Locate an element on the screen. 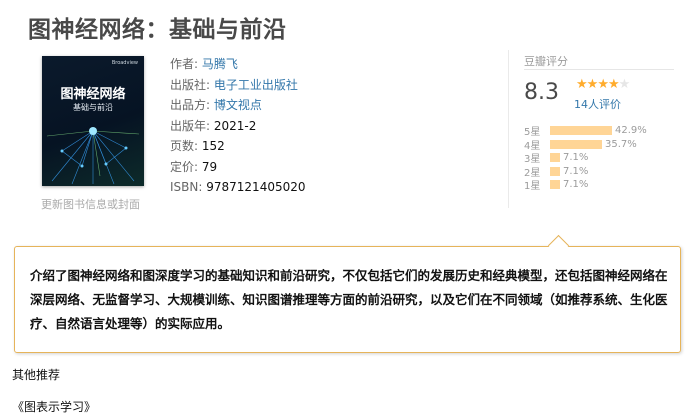 The width and height of the screenshot is (696, 419). rating-stars: ★★★★★ is located at coordinates (603, 84).